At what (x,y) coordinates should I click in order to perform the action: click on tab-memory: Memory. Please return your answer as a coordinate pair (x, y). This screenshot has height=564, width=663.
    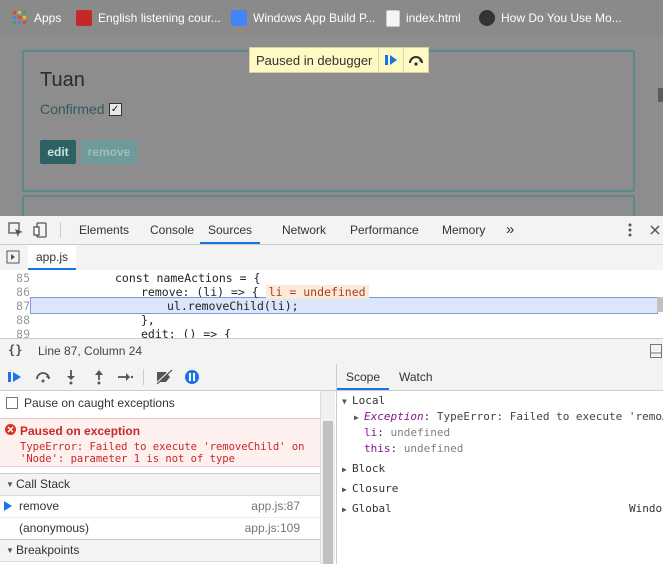
    Looking at the image, I should click on (463, 230).